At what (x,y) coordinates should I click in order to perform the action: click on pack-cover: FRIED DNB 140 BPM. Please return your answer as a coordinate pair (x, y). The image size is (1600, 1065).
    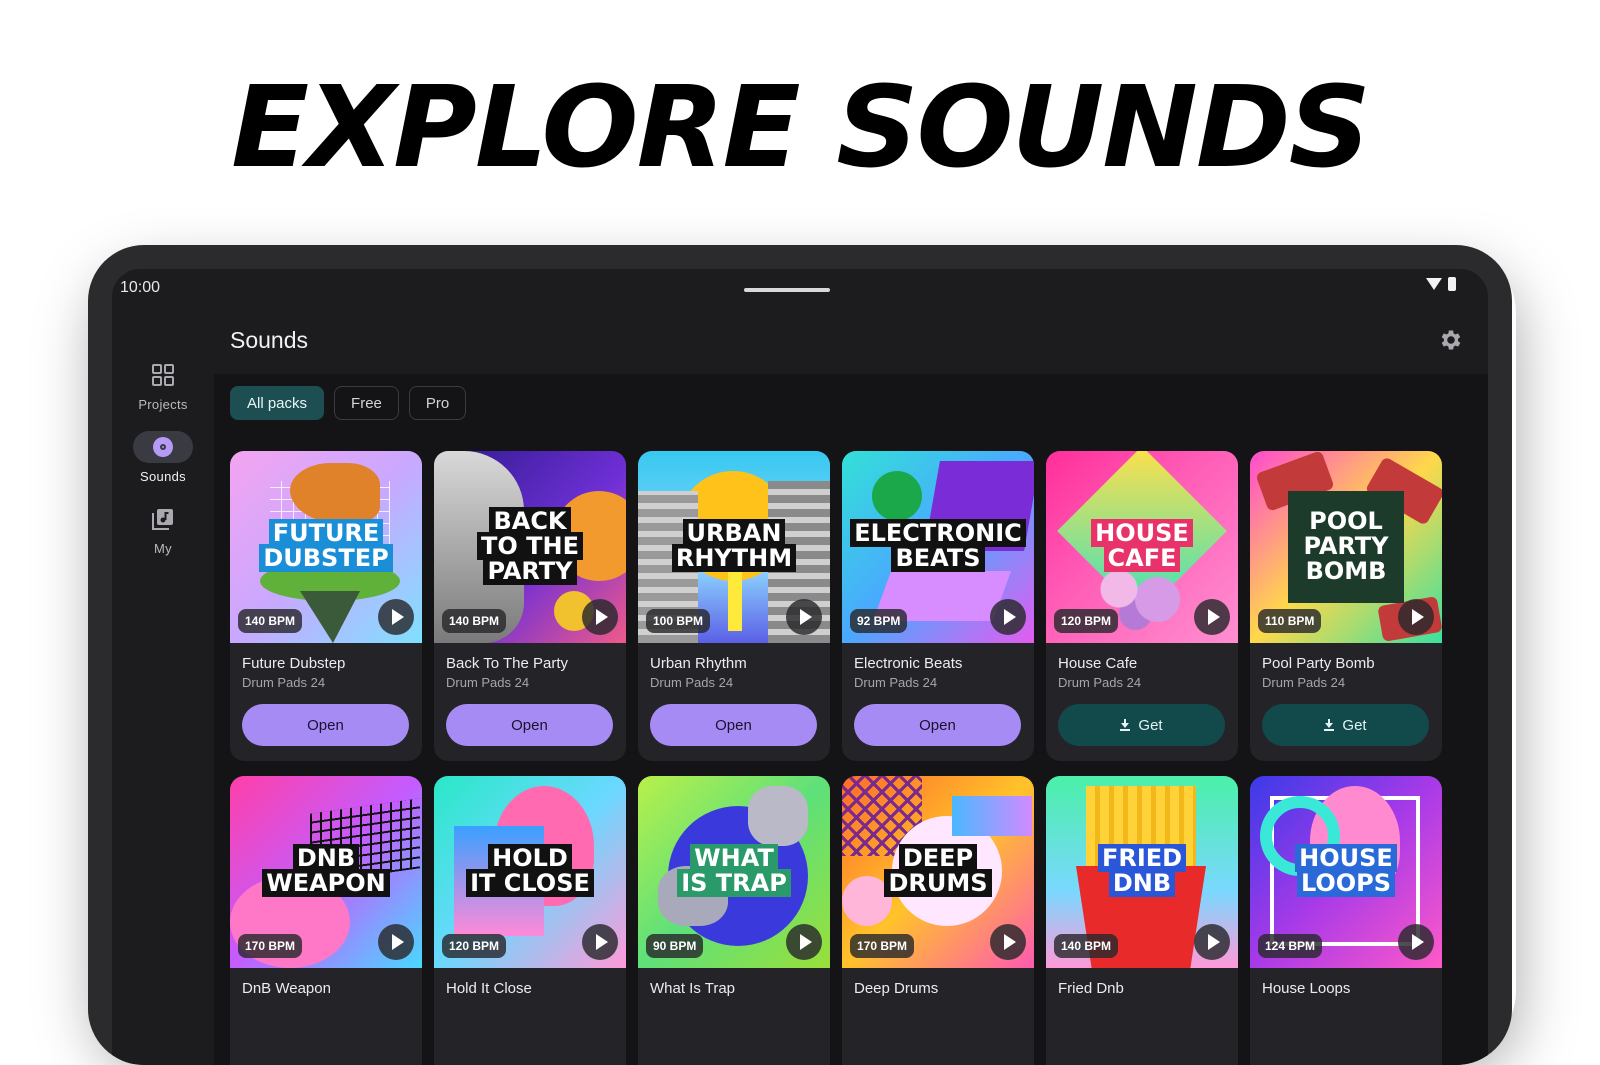
    Looking at the image, I should click on (1142, 872).